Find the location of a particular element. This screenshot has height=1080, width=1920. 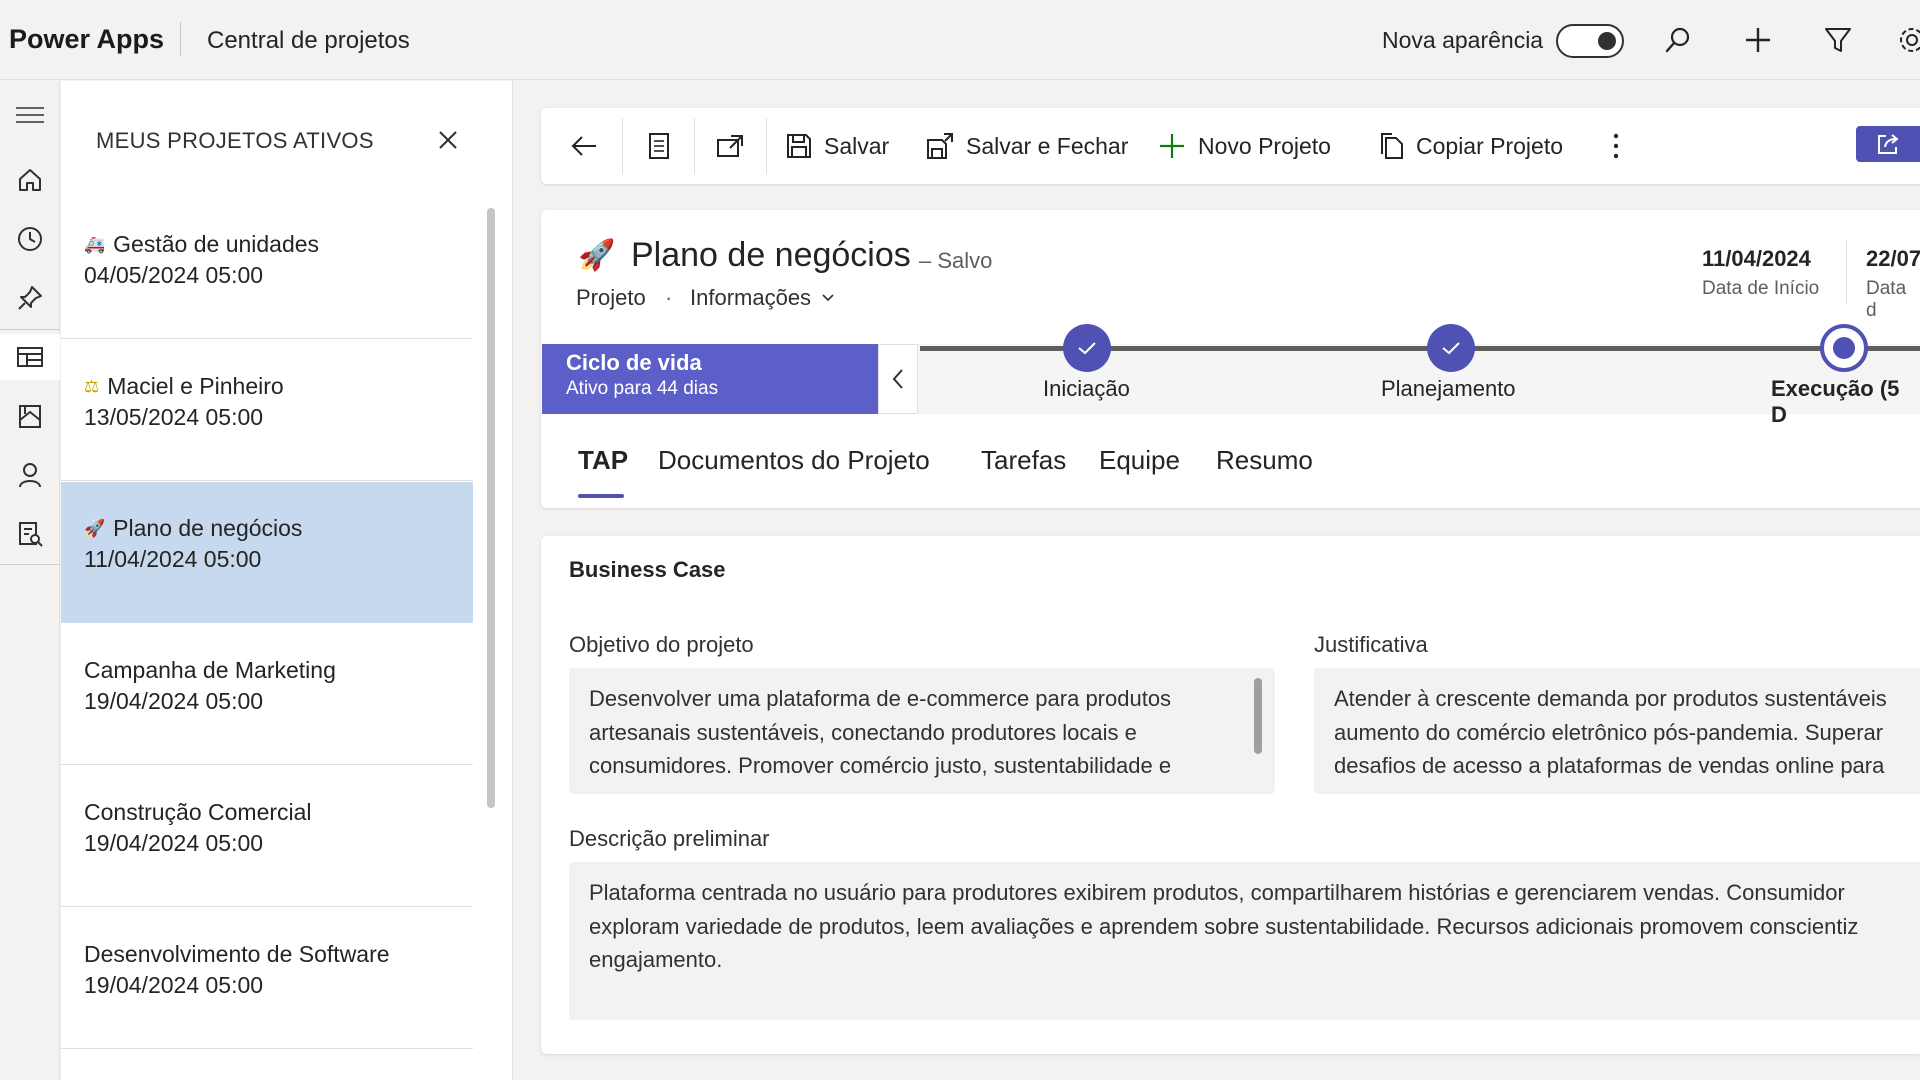

section-title: Business Case is located at coordinates (647, 569).